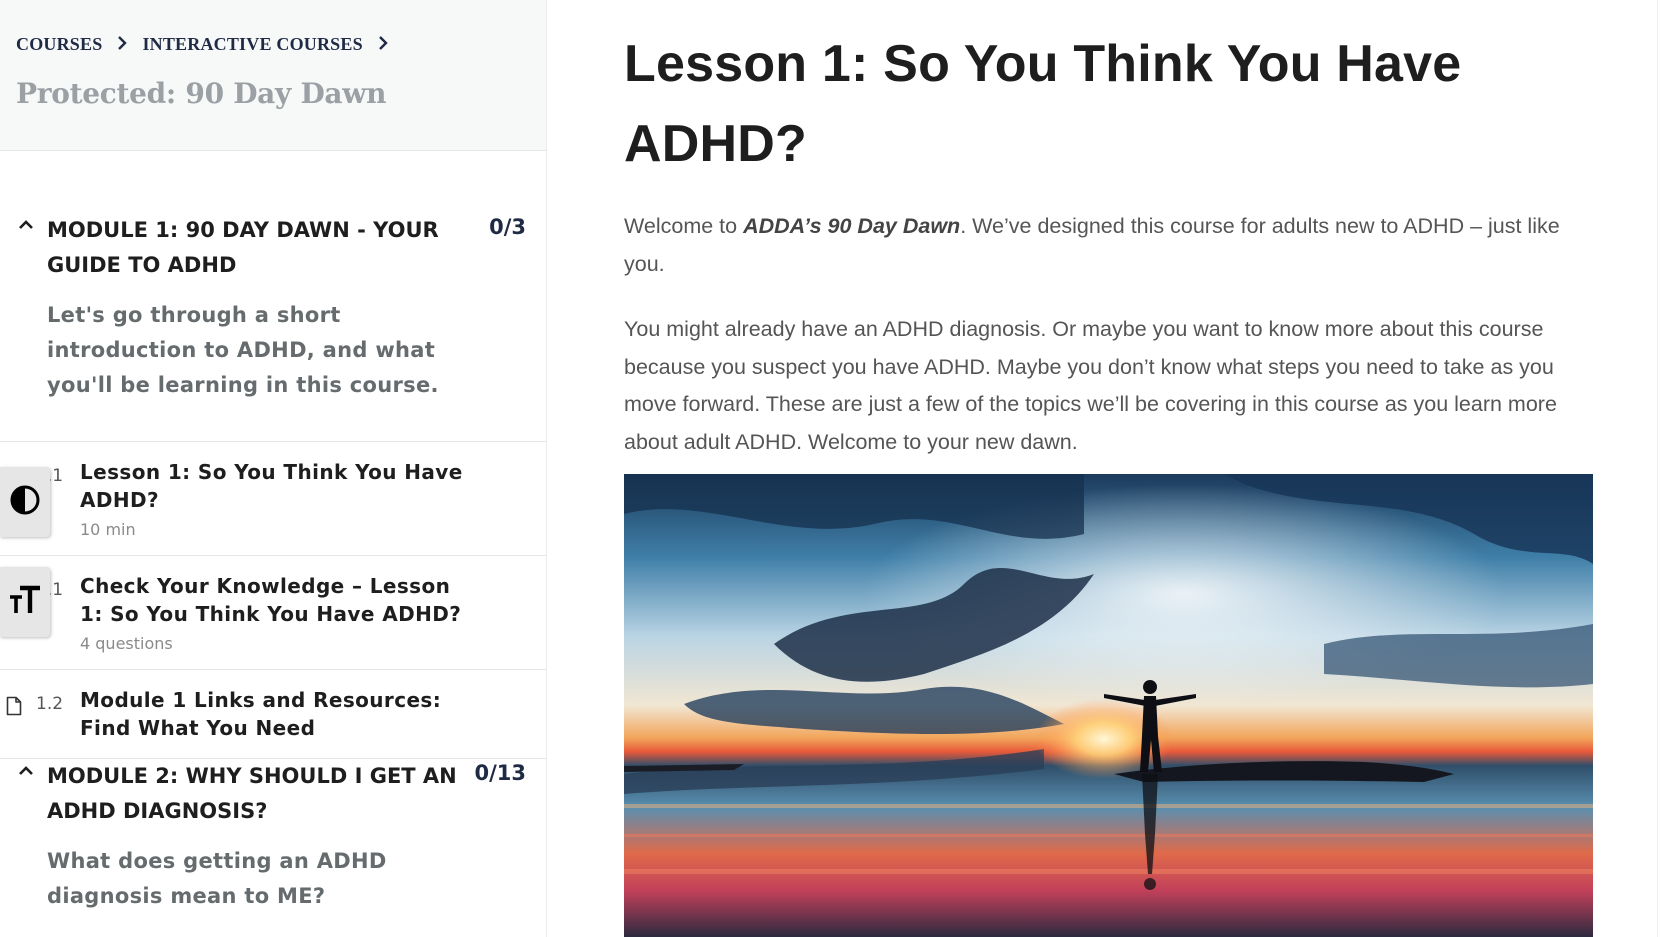 This screenshot has height=937, width=1661. What do you see at coordinates (59, 44) in the screenshot?
I see `breadcrumb-courses-link: COURSES` at bounding box center [59, 44].